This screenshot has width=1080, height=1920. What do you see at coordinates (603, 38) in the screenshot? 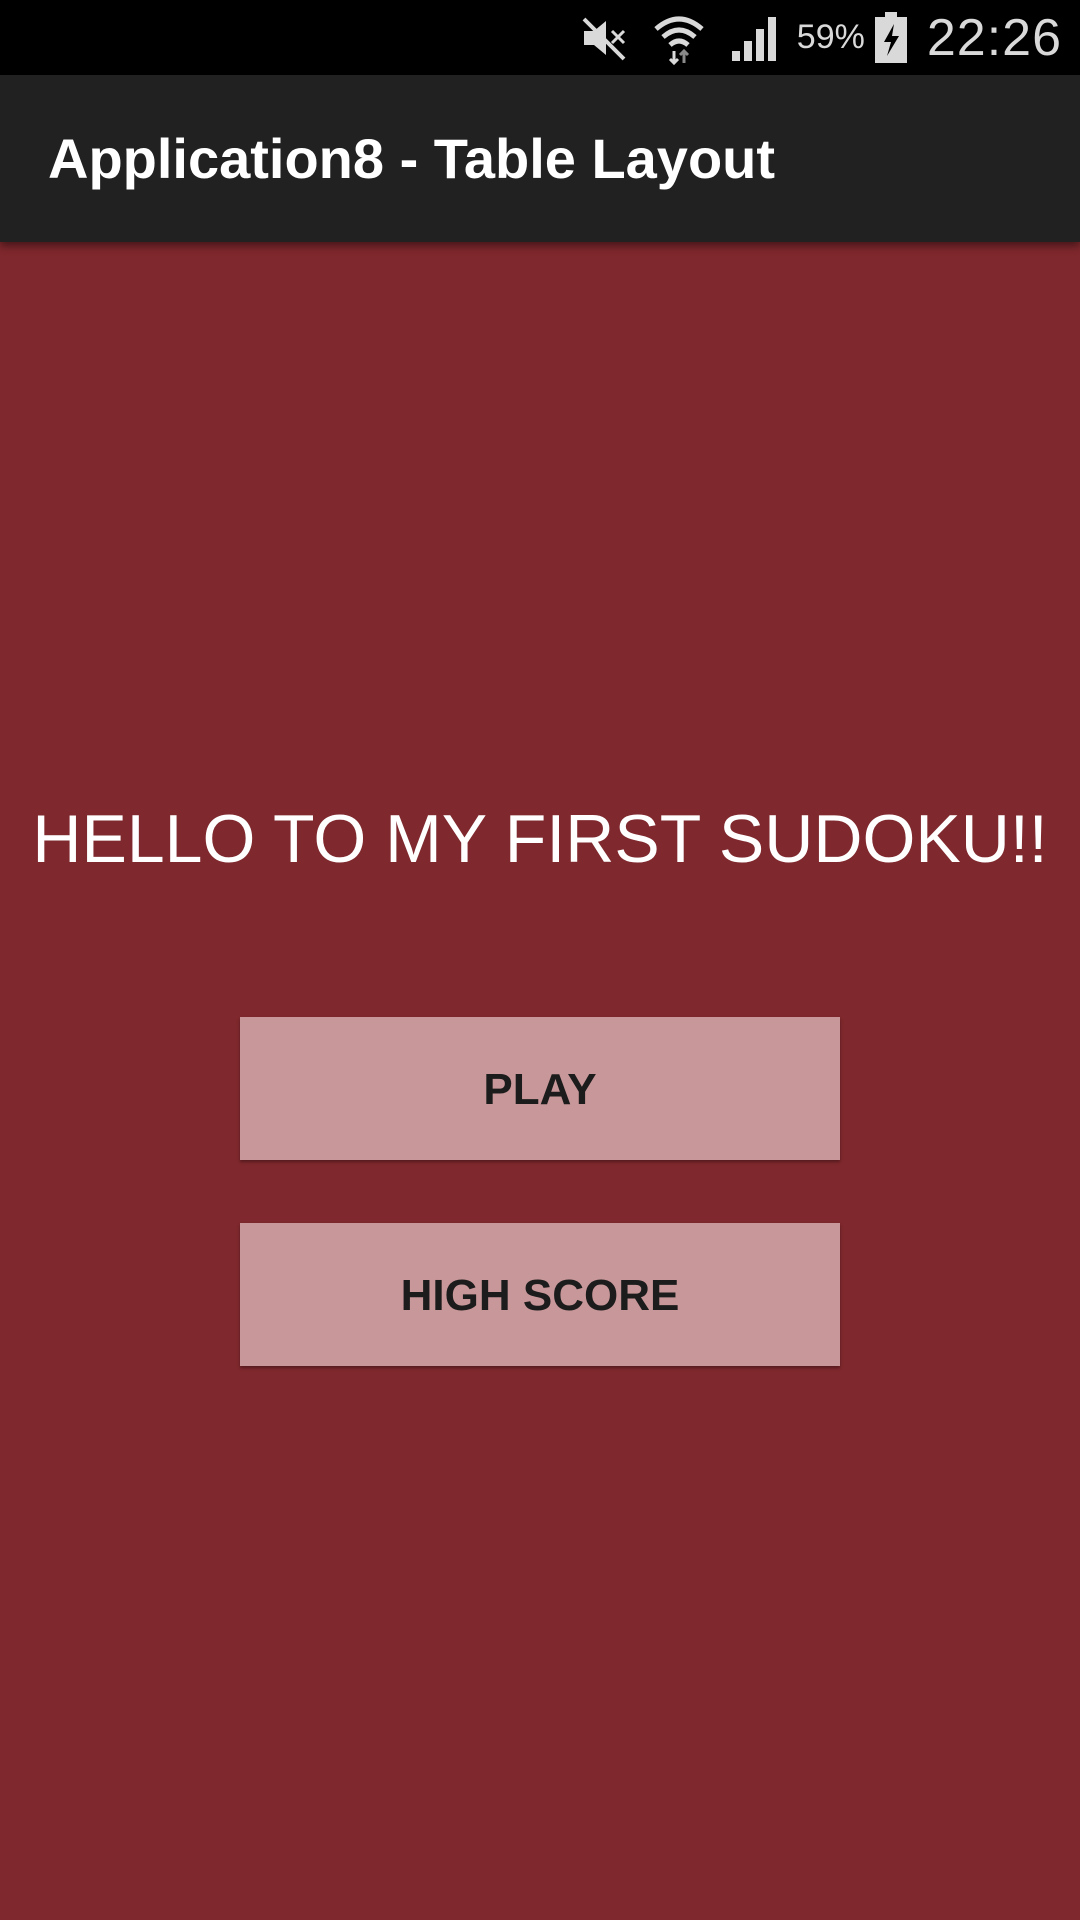
I see `mute-icon` at bounding box center [603, 38].